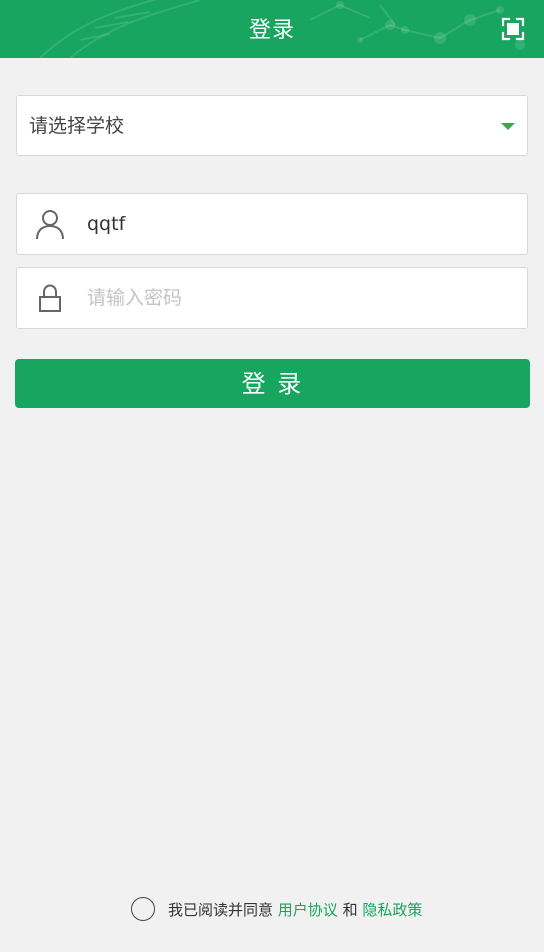  What do you see at coordinates (297, 298) in the screenshot?
I see `password-input` at bounding box center [297, 298].